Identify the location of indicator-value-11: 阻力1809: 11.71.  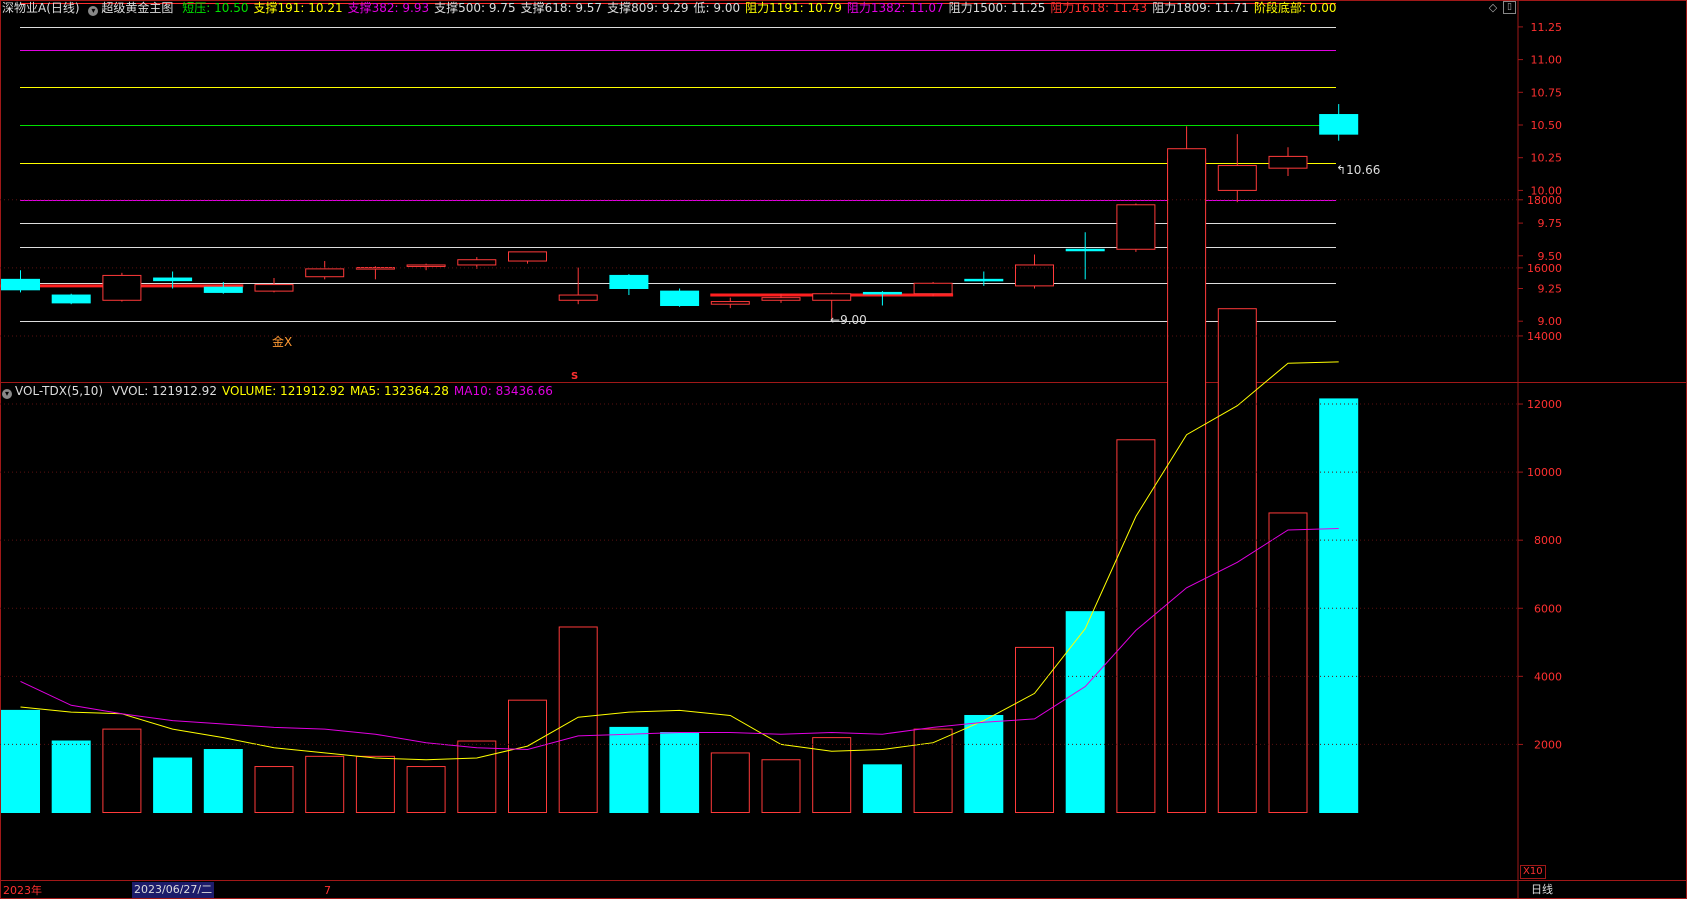
(1200, 8).